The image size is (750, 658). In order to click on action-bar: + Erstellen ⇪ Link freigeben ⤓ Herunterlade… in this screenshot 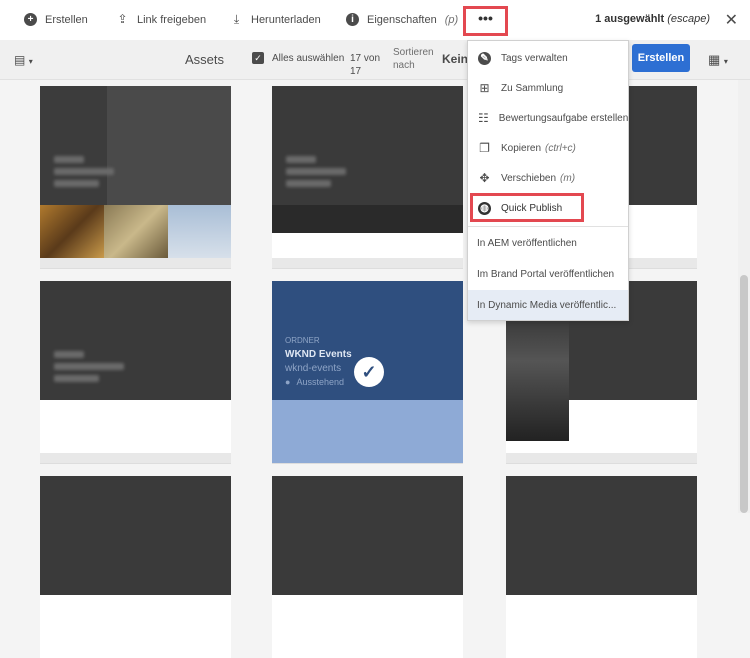, I will do `click(375, 20)`.